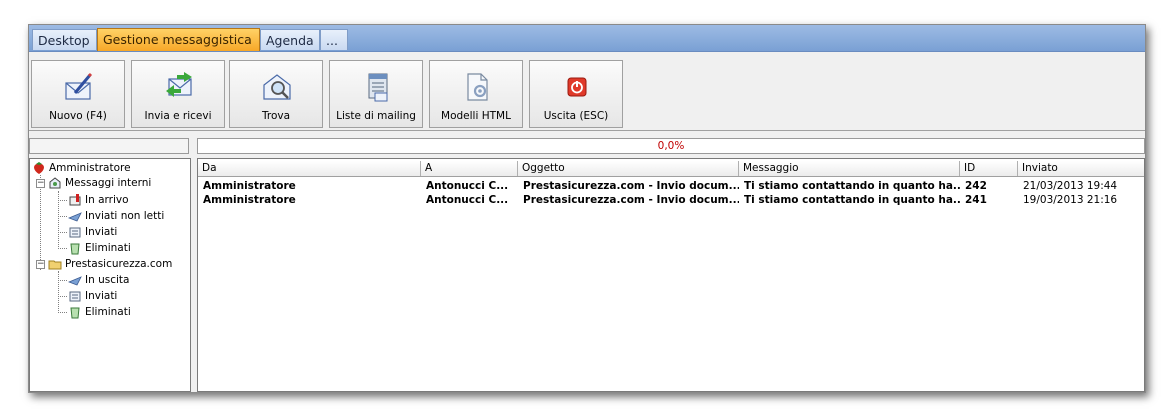  What do you see at coordinates (628, 168) in the screenshot?
I see `column-header-oggetto: Oggetto` at bounding box center [628, 168].